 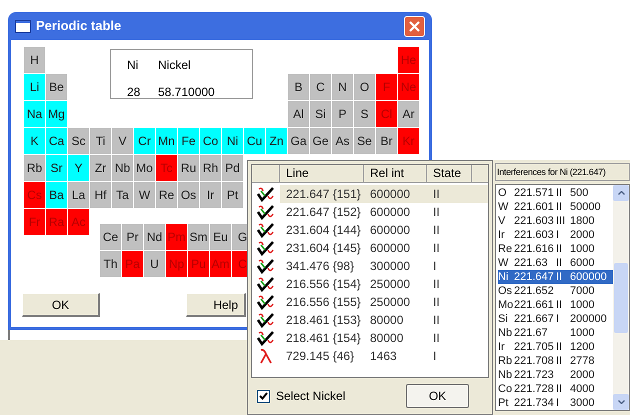 What do you see at coordinates (311, 396) in the screenshot?
I see `checkbox-label: Select Nickel` at bounding box center [311, 396].